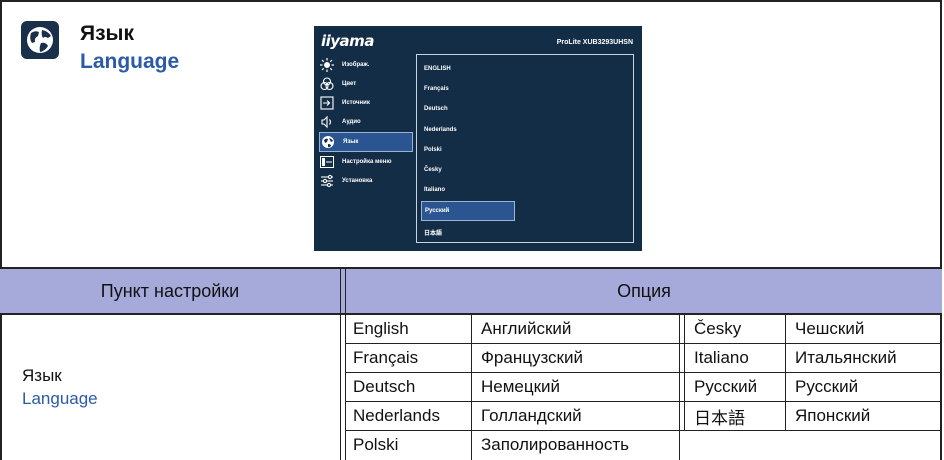  What do you see at coordinates (719, 418) in the screenshot?
I see `table-cell: 日本語` at bounding box center [719, 418].